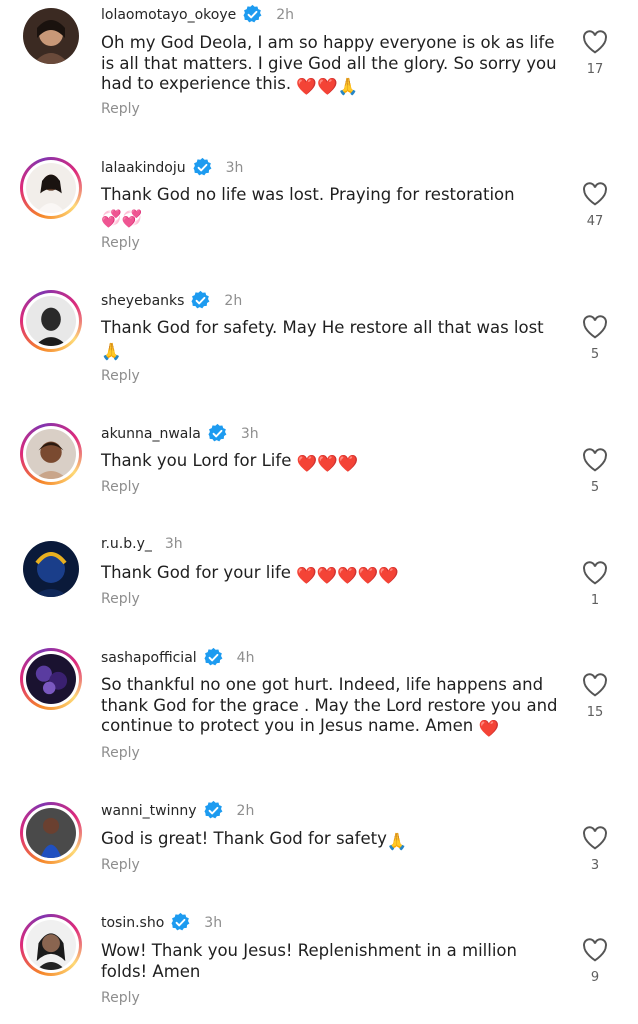 This screenshot has height=1024, width=638. Describe the element at coordinates (126, 544) in the screenshot. I see `username: r.u.b.y_` at that location.